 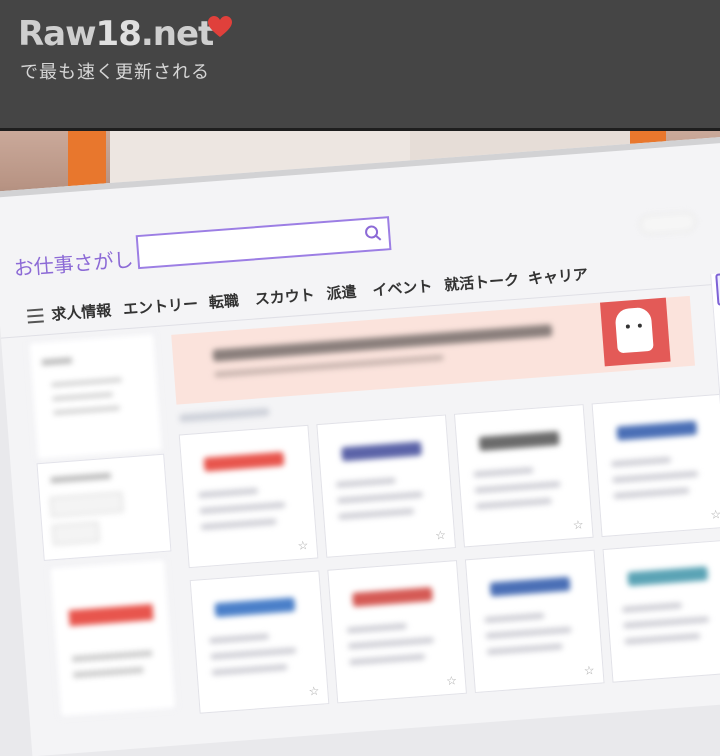 I want to click on logo-tagline: で最も速く更新される, so click(x=115, y=72).